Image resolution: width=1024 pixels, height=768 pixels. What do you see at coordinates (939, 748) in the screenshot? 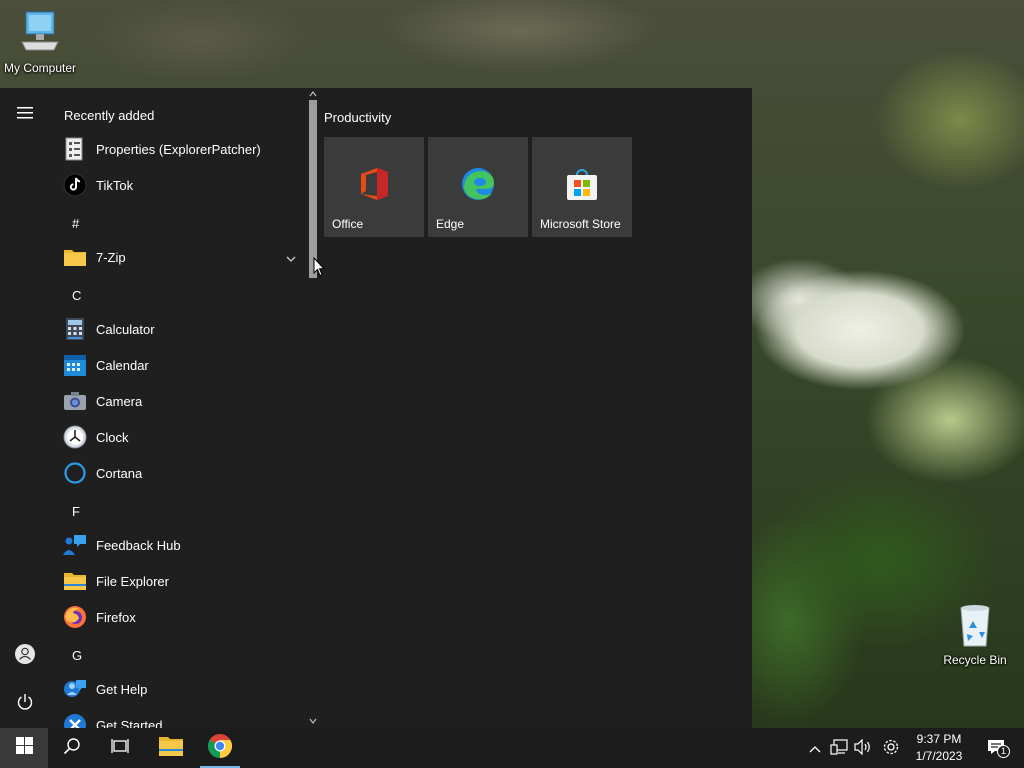
I see `taskbar-clock: 9:37 PM 1/7/2023` at bounding box center [939, 748].